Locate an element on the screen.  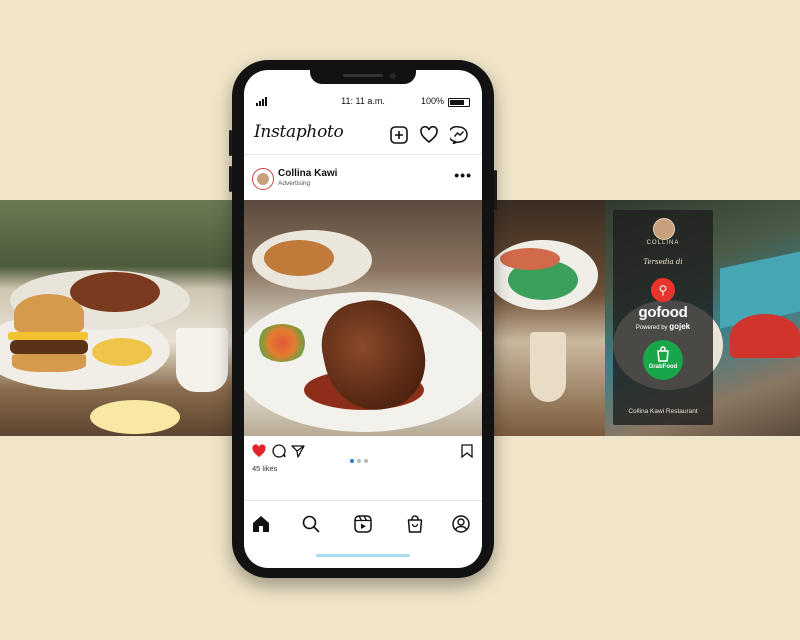
home-indicator is located at coordinates (363, 555).